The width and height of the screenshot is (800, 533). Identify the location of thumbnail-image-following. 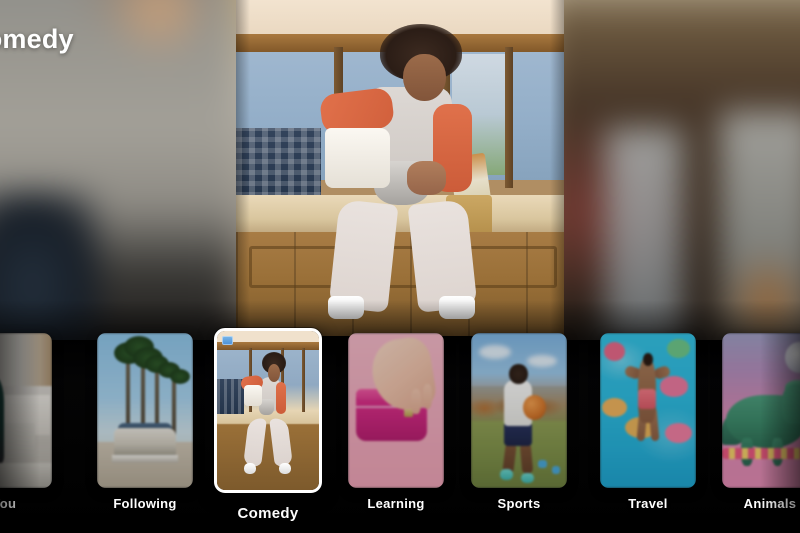
(145, 410).